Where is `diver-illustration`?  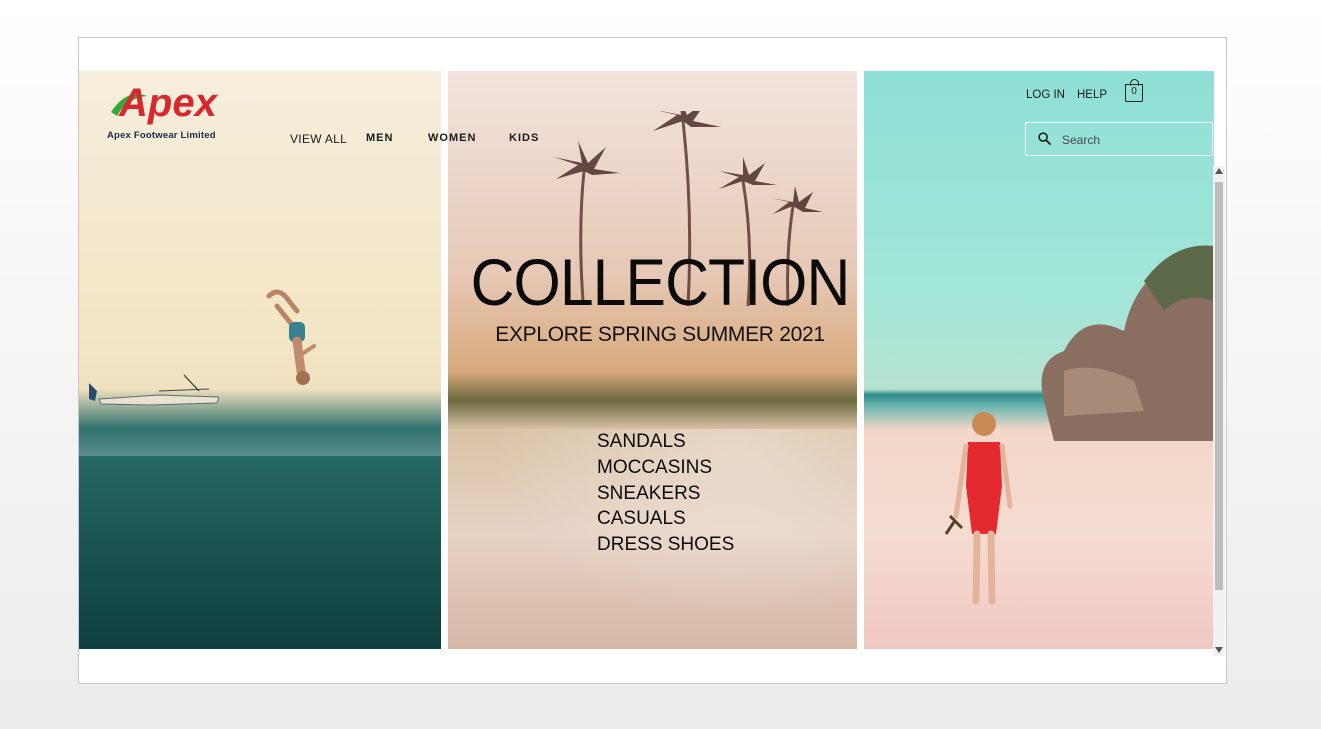 diver-illustration is located at coordinates (291, 337).